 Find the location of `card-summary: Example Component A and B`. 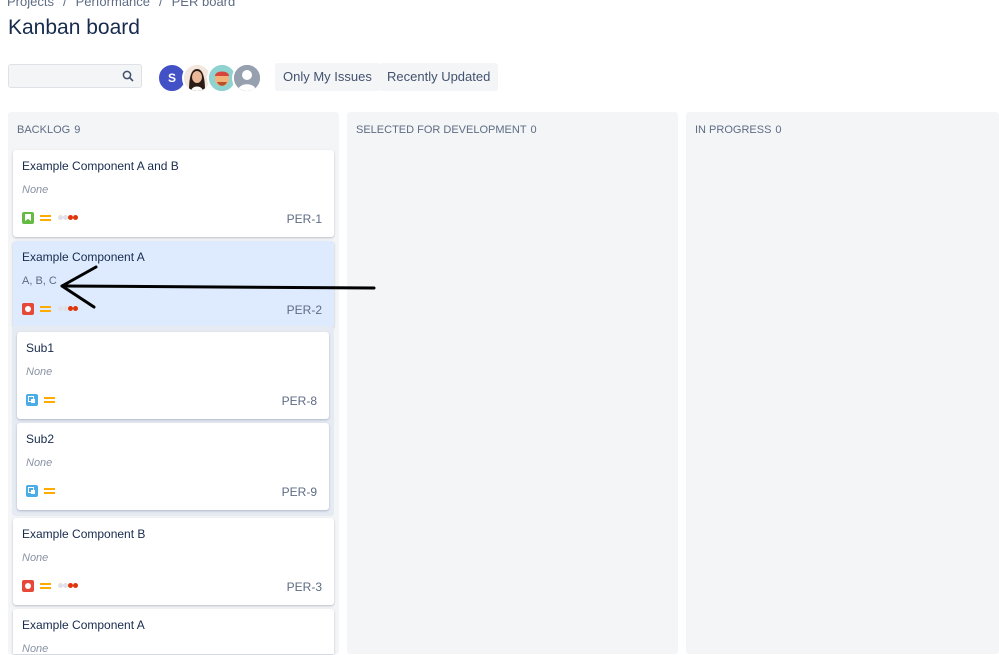

card-summary: Example Component A and B is located at coordinates (100, 166).